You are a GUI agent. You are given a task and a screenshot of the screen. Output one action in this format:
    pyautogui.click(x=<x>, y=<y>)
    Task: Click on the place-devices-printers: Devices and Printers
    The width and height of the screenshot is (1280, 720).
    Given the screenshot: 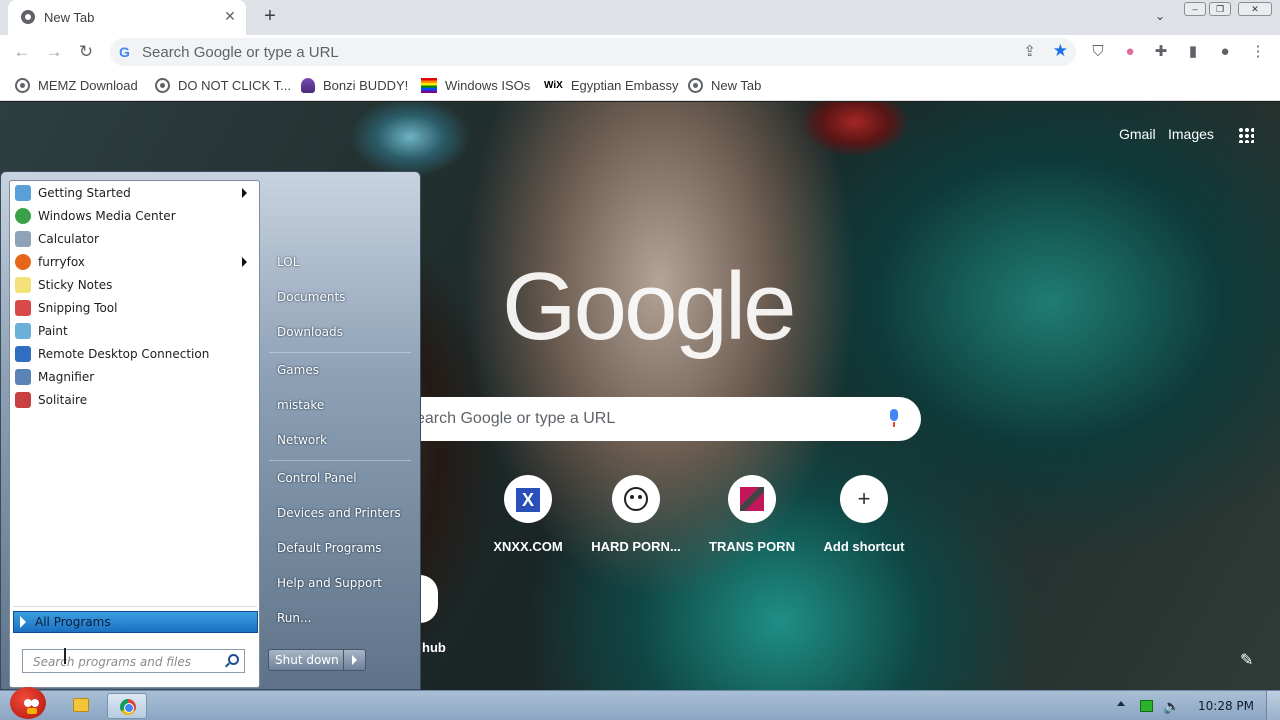 What is the action you would take?
    pyautogui.click(x=339, y=513)
    